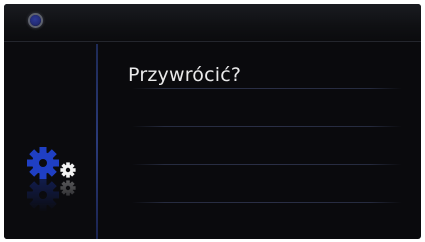 Image resolution: width=425 pixels, height=242 pixels. Describe the element at coordinates (51, 179) in the screenshot. I see `gears-icon-graphic` at that location.